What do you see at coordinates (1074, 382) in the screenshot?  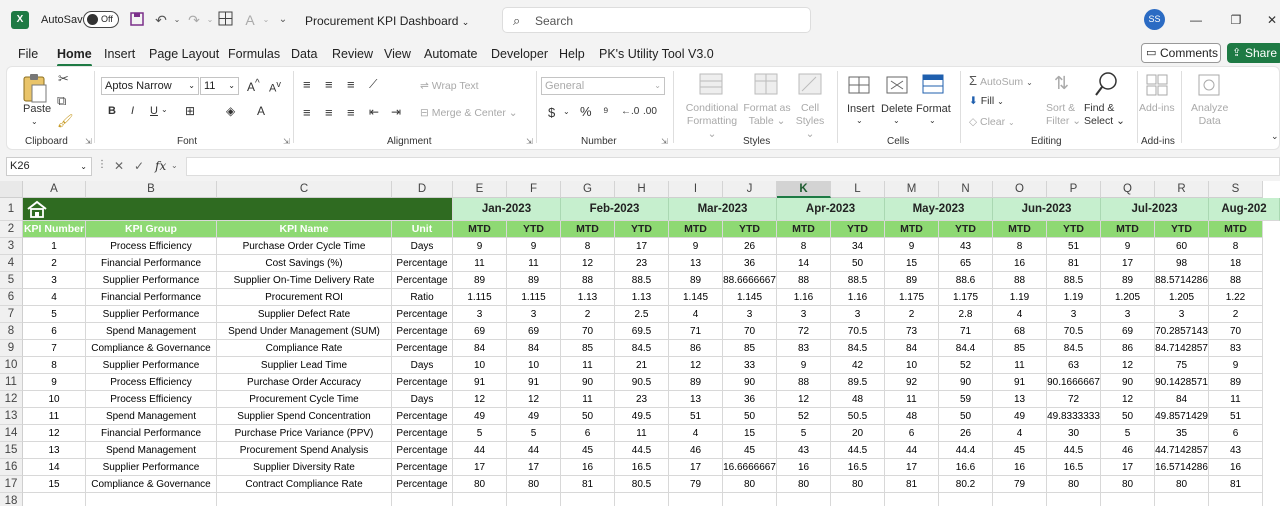 I see `table-cell: 90.1666667` at bounding box center [1074, 382].